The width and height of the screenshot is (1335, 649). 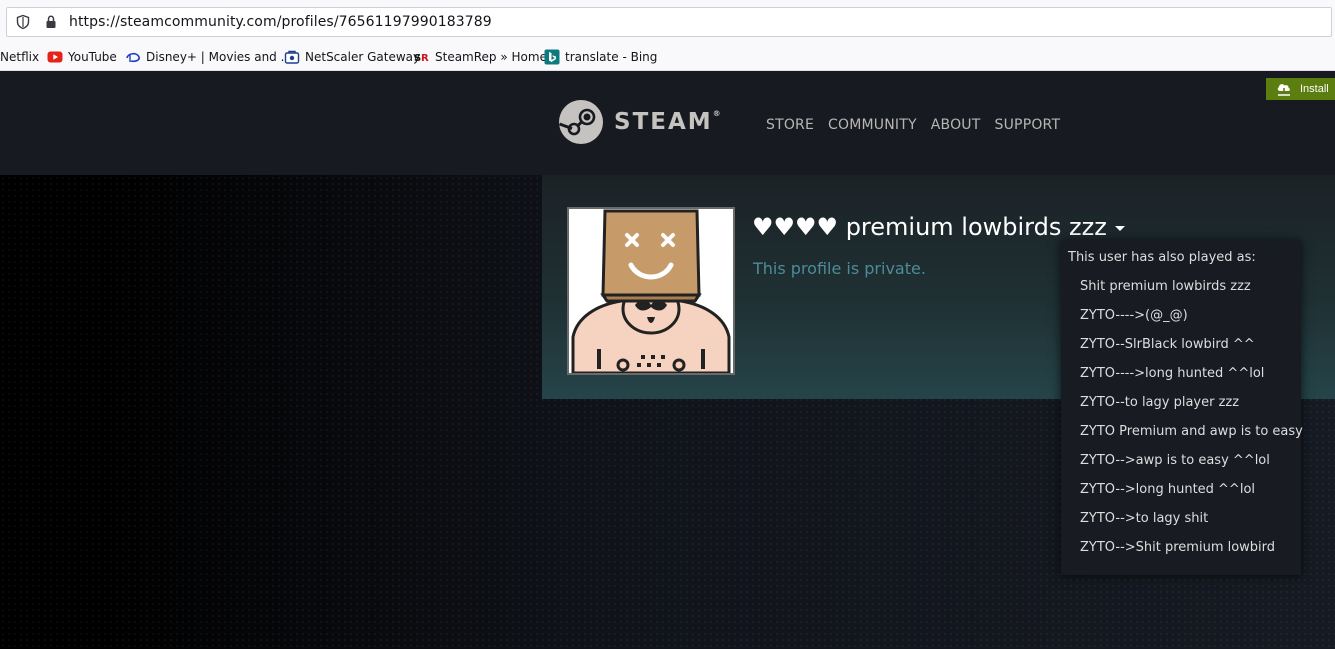 What do you see at coordinates (1028, 125) in the screenshot?
I see `nav-support: SUPPORT` at bounding box center [1028, 125].